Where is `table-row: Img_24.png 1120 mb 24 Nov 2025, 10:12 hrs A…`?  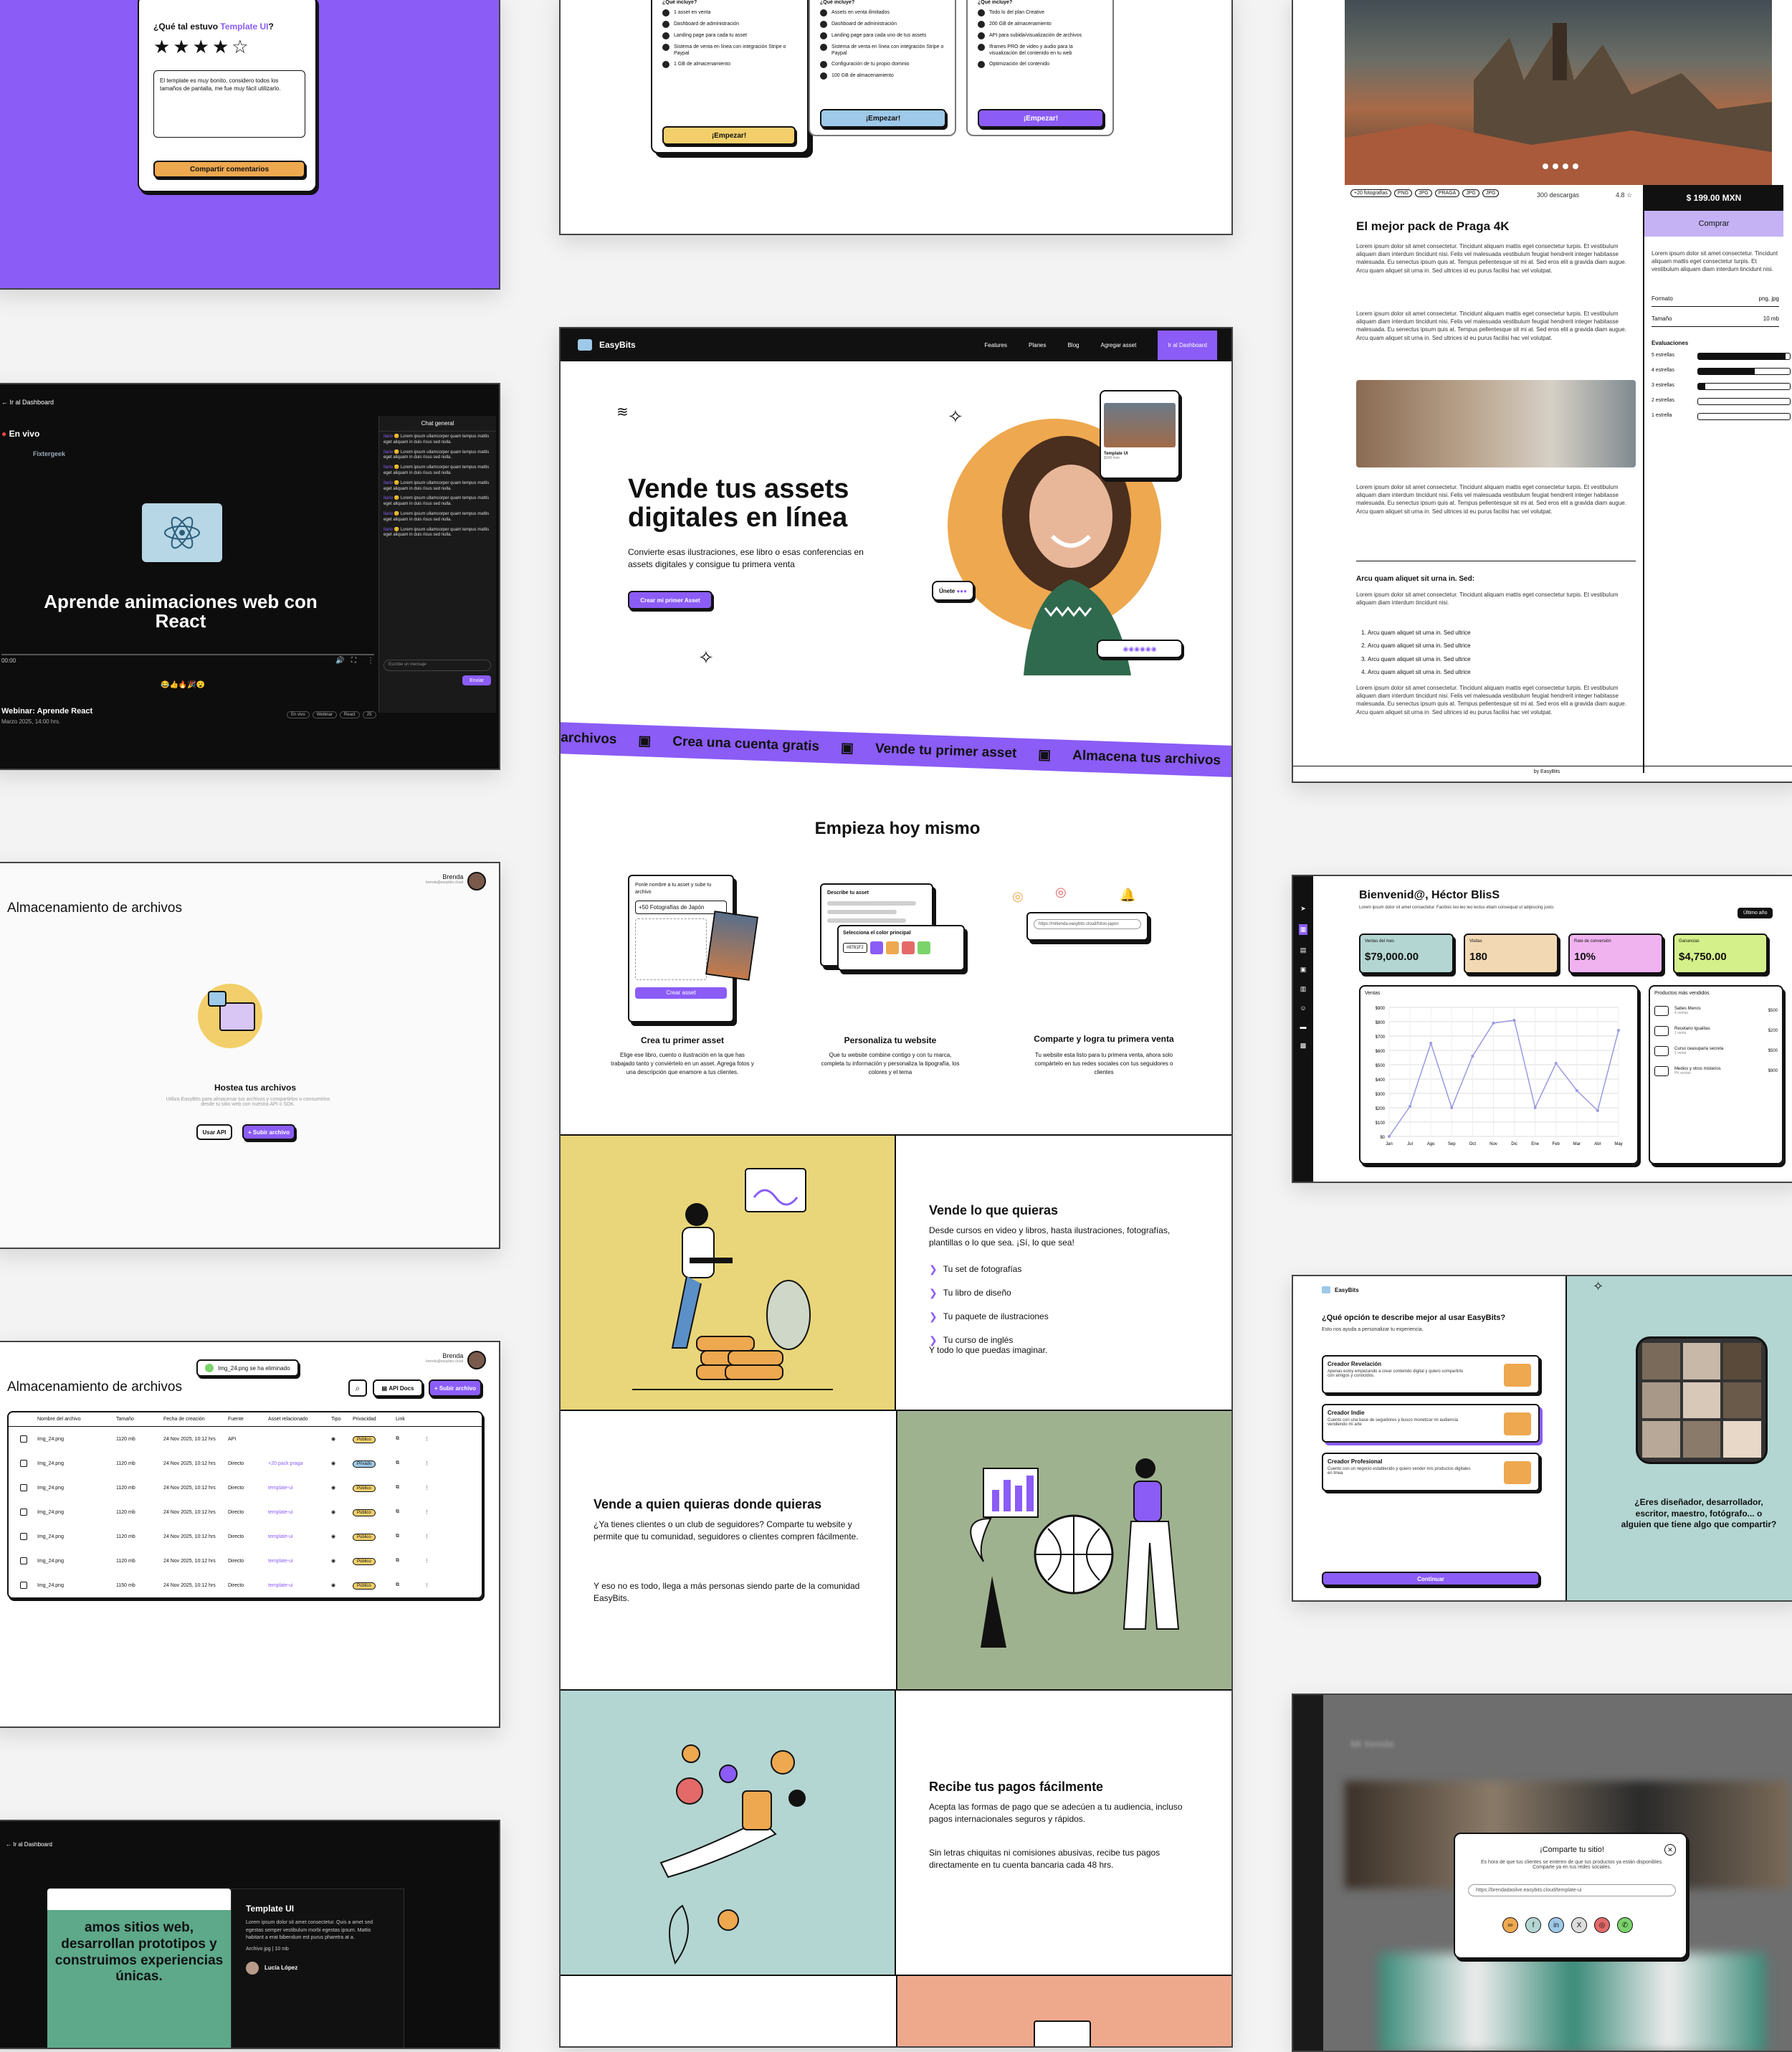
table-row: Img_24.png 1120 mb 24 Nov 2025, 10:12 hrs A… is located at coordinates (246, 1439).